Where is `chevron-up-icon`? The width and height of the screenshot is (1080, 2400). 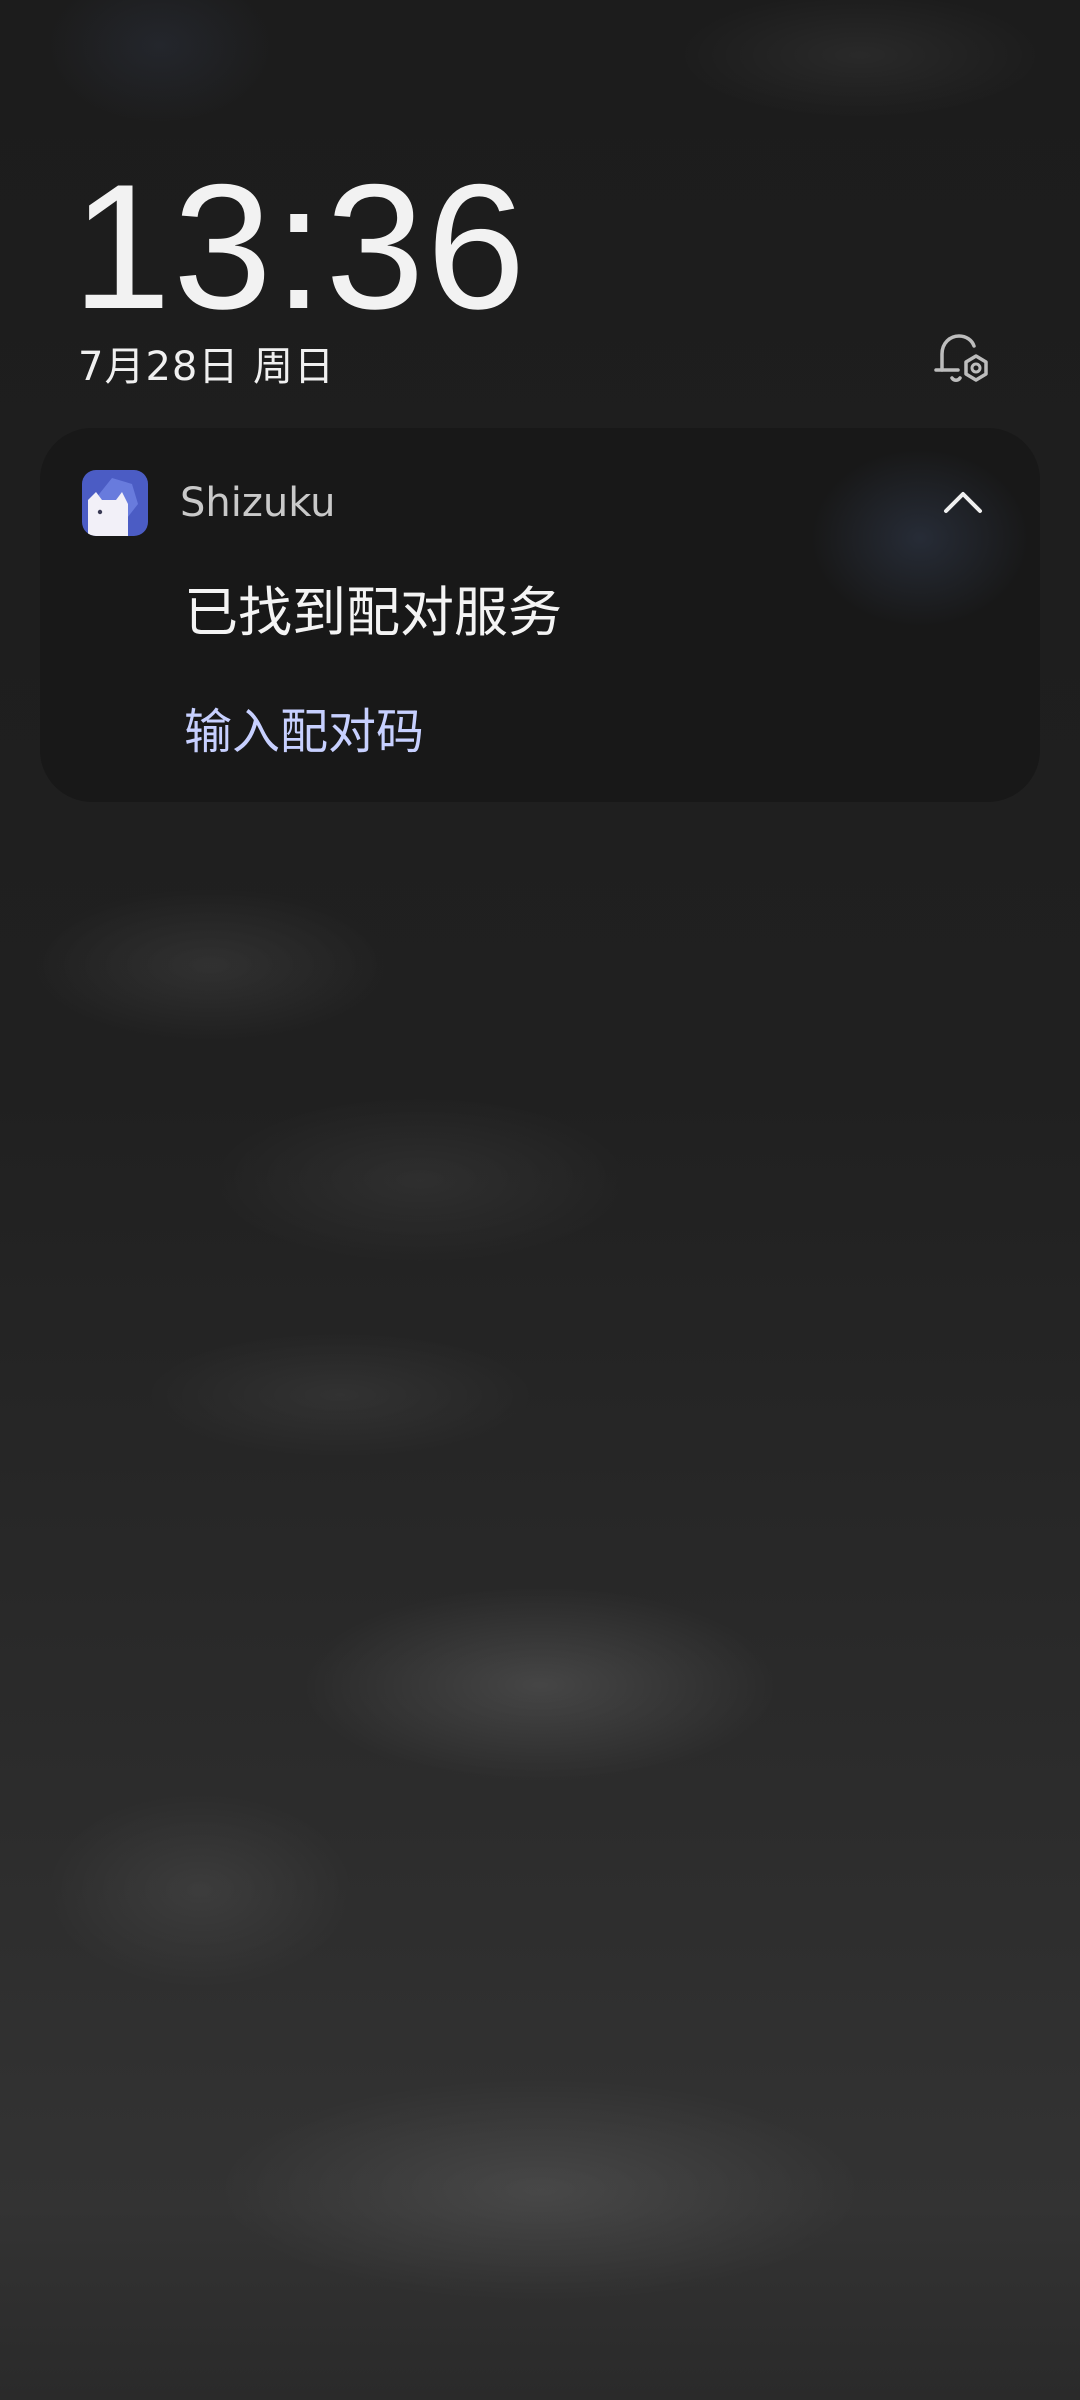 chevron-up-icon is located at coordinates (963, 502).